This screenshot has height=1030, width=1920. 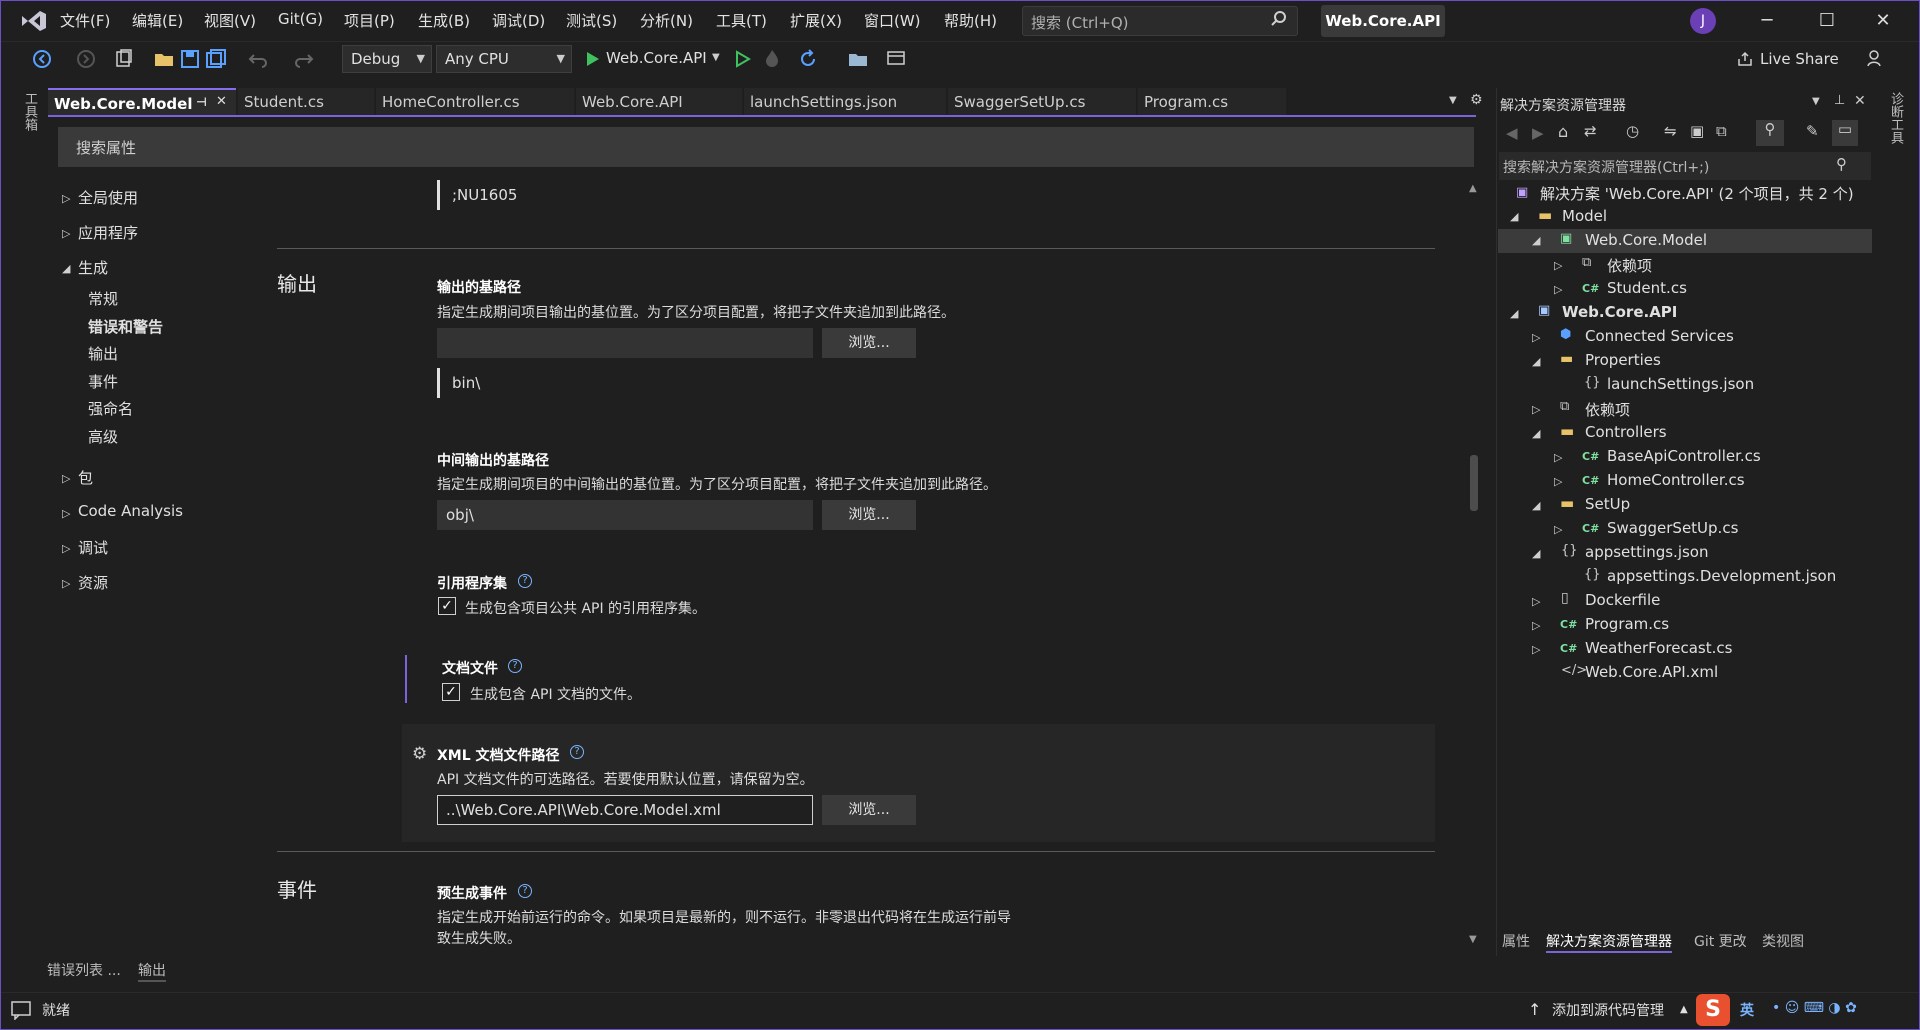 I want to click on layout-icon, so click(x=896, y=59).